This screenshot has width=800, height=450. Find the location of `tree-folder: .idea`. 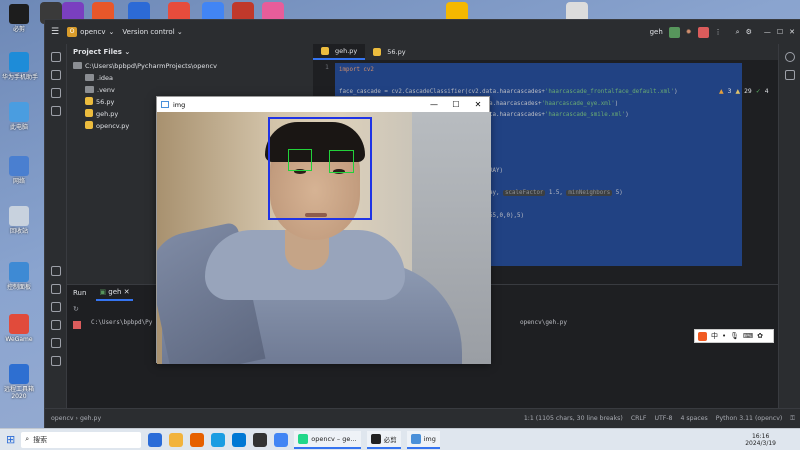

tree-folder: .idea is located at coordinates (193, 78).